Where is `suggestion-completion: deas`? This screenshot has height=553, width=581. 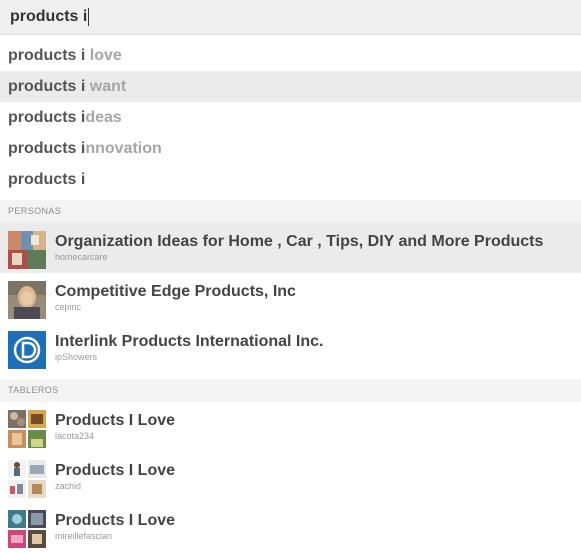 suggestion-completion: deas is located at coordinates (103, 117).